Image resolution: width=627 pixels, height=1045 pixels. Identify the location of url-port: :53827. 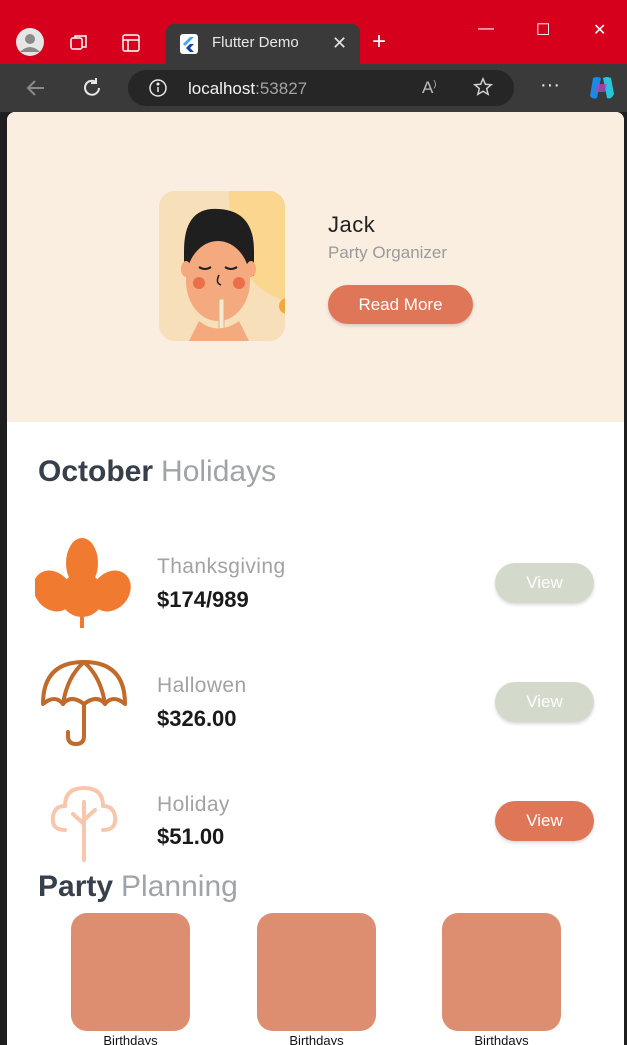
(281, 88).